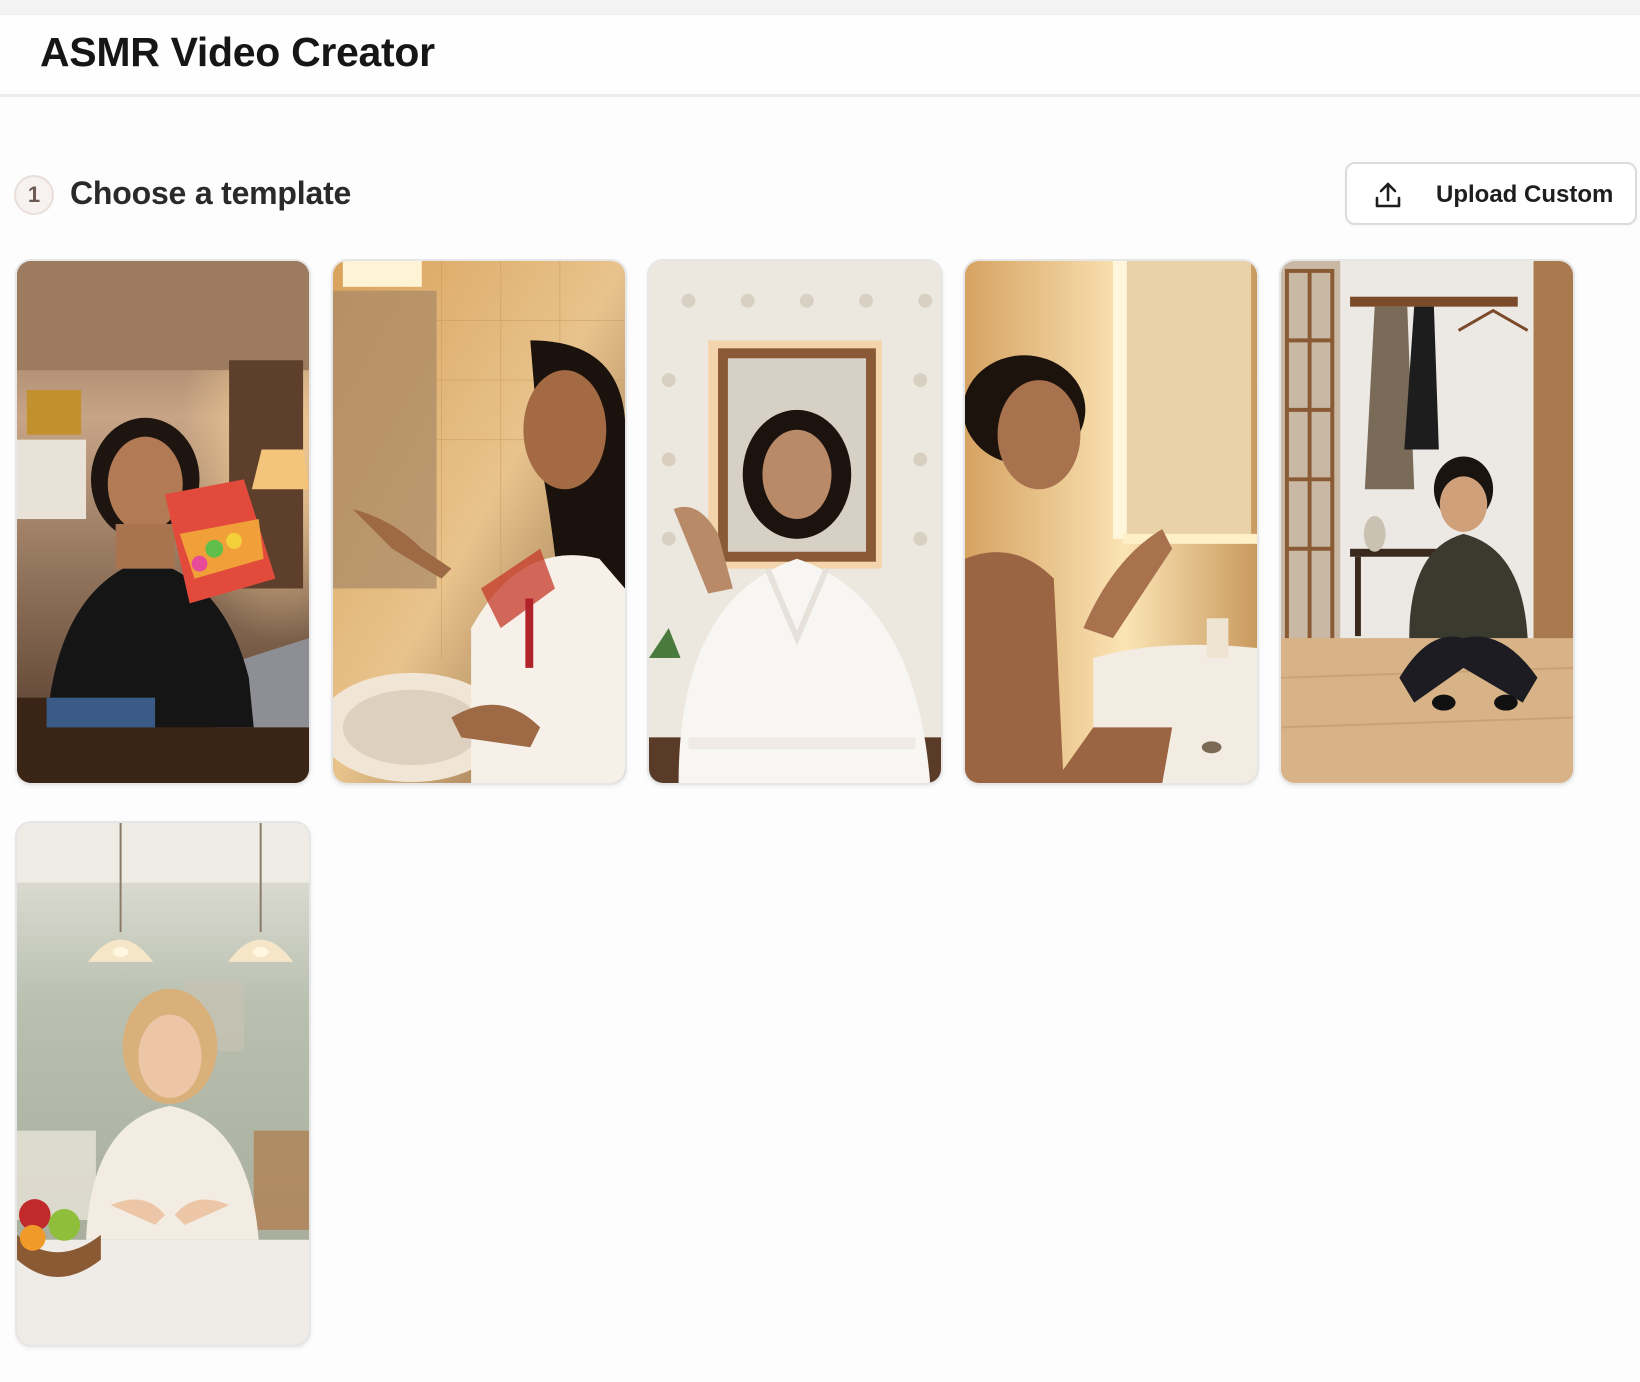 The image size is (1640, 1382). What do you see at coordinates (820, 56) in the screenshot?
I see `app-header: ASMR Video Creator` at bounding box center [820, 56].